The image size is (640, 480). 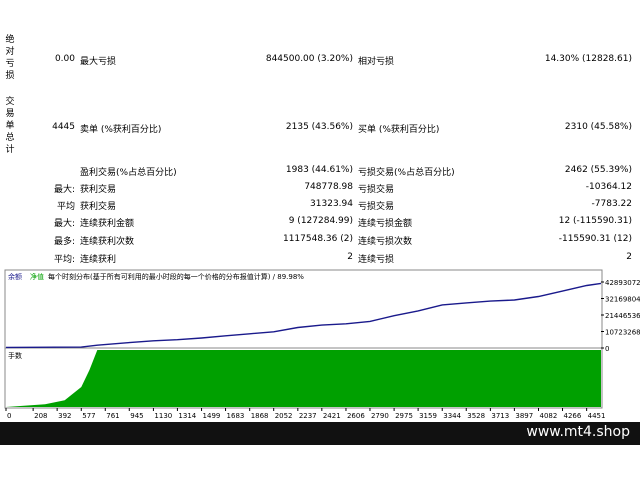 I want to click on side-char: 损, so click(x=10, y=76).